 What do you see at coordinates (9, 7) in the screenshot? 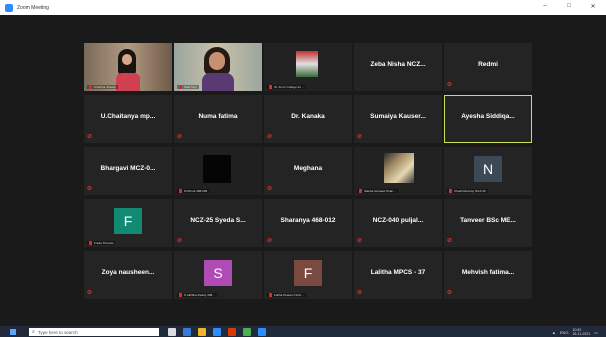
I see `zoom-app-icon` at bounding box center [9, 7].